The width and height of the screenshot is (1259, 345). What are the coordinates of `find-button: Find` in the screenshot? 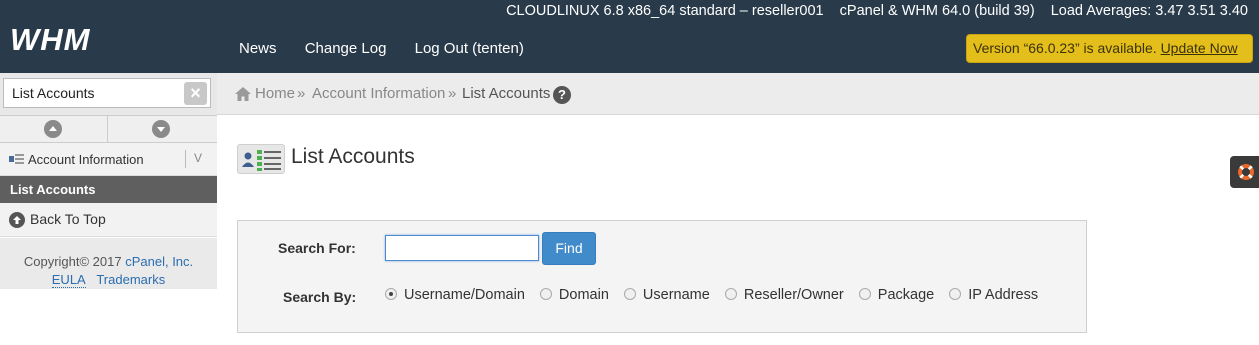 It's located at (569, 248).